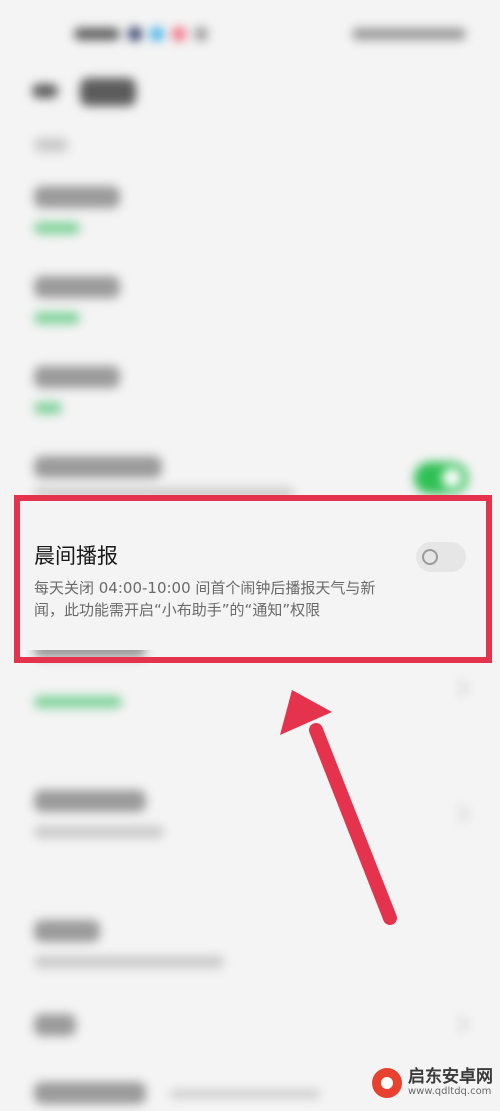 Image resolution: width=500 pixels, height=1111 pixels. Describe the element at coordinates (450, 1077) in the screenshot. I see `watermark-name: 启东安卓网` at that location.